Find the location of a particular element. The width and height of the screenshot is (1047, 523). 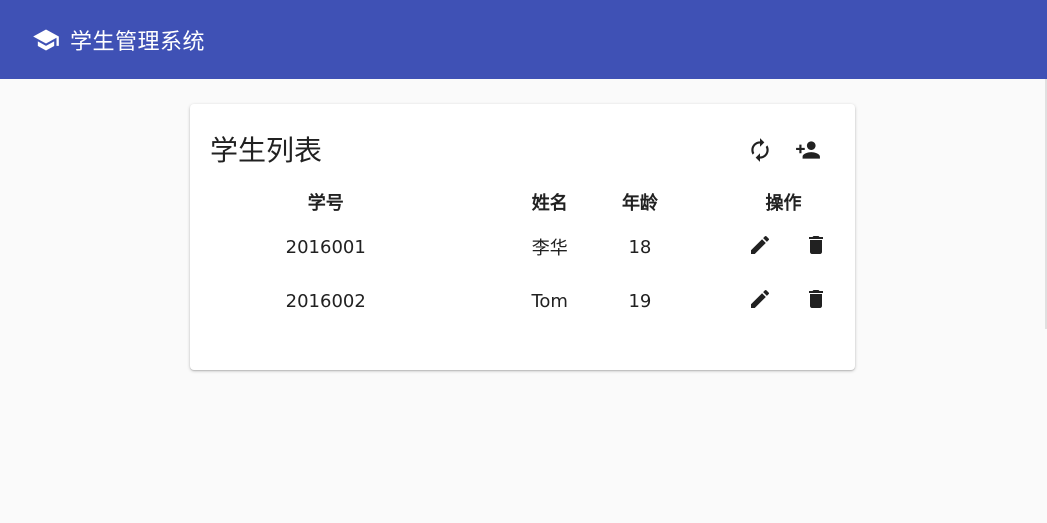

header-actions: 操作 is located at coordinates (783, 203).